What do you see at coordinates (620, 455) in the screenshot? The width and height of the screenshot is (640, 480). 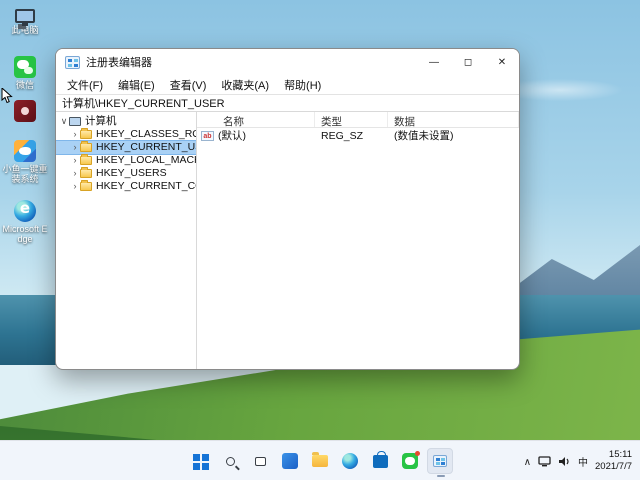 I see `clock-time: 15:11` at bounding box center [620, 455].